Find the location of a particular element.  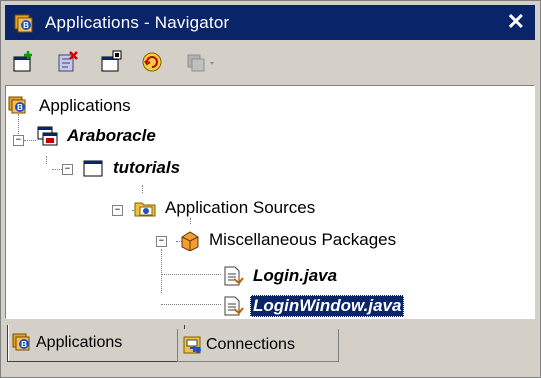

application-workspace-icon is located at coordinates (47, 136).